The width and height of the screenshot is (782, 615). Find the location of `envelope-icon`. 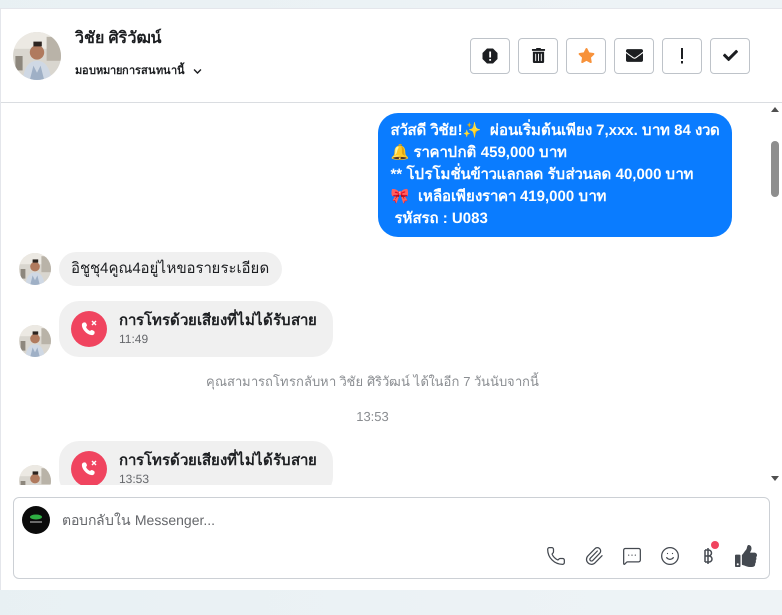

envelope-icon is located at coordinates (634, 55).